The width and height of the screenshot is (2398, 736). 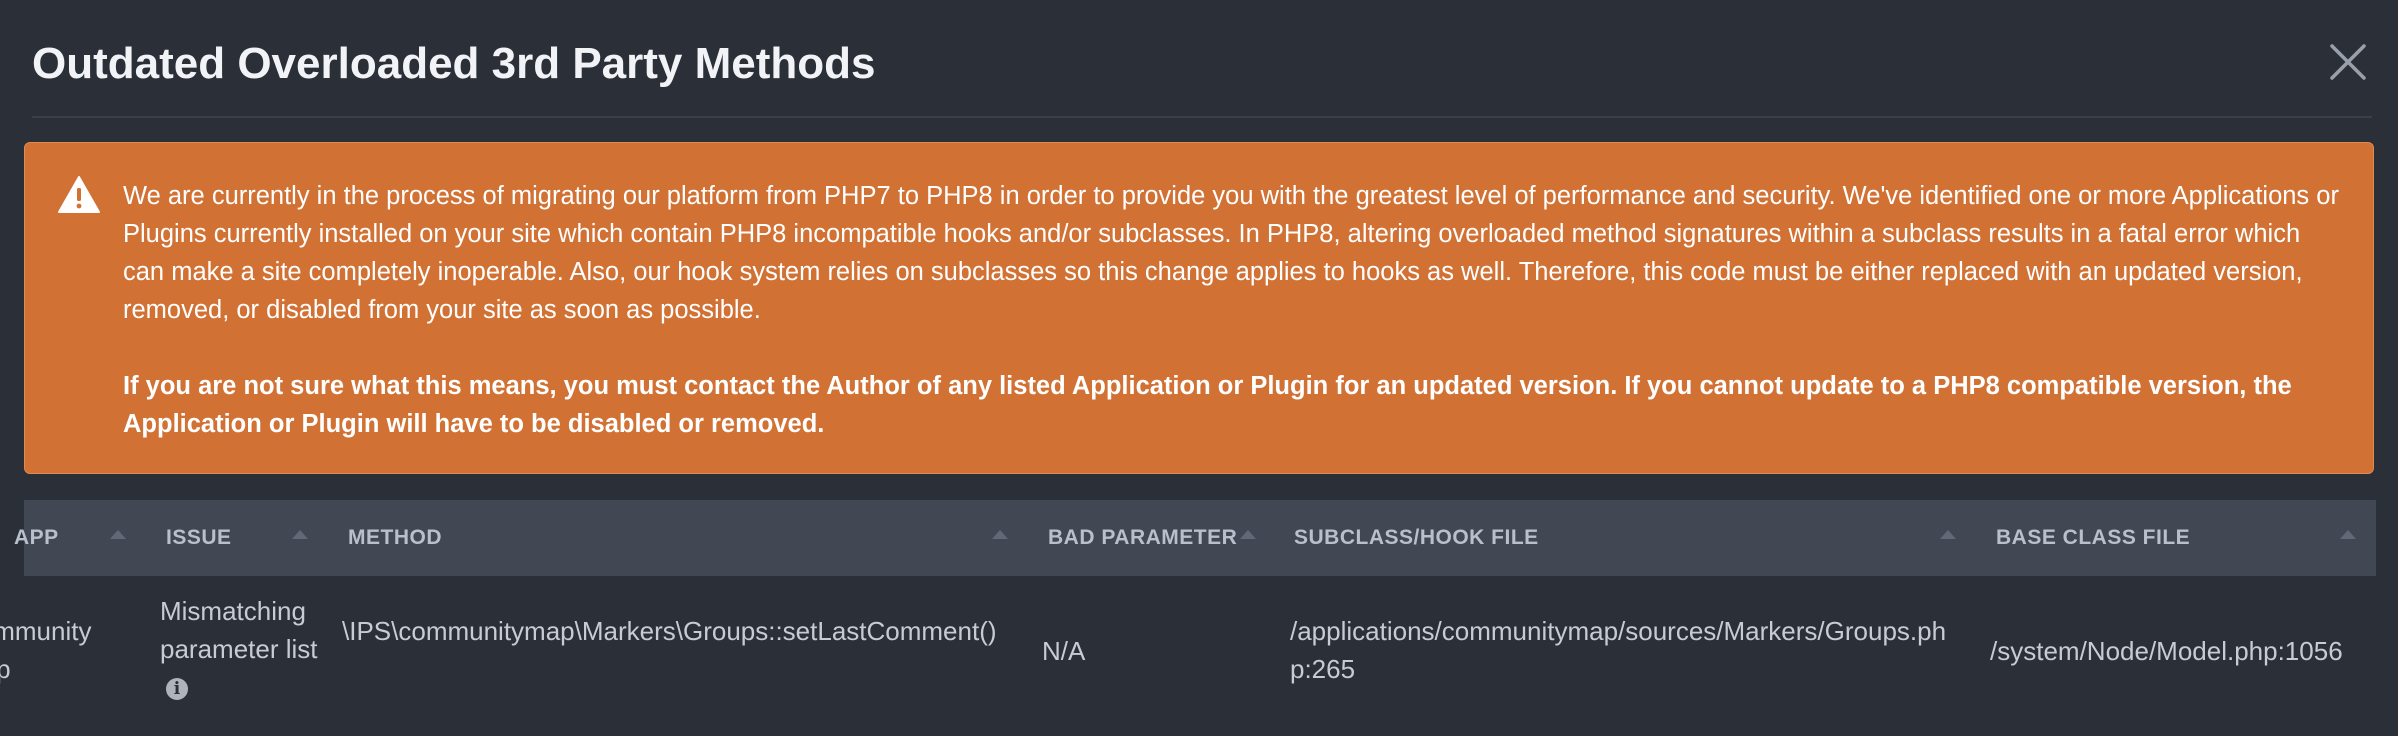 I want to click on column-header-method: METHOD, so click(x=395, y=538).